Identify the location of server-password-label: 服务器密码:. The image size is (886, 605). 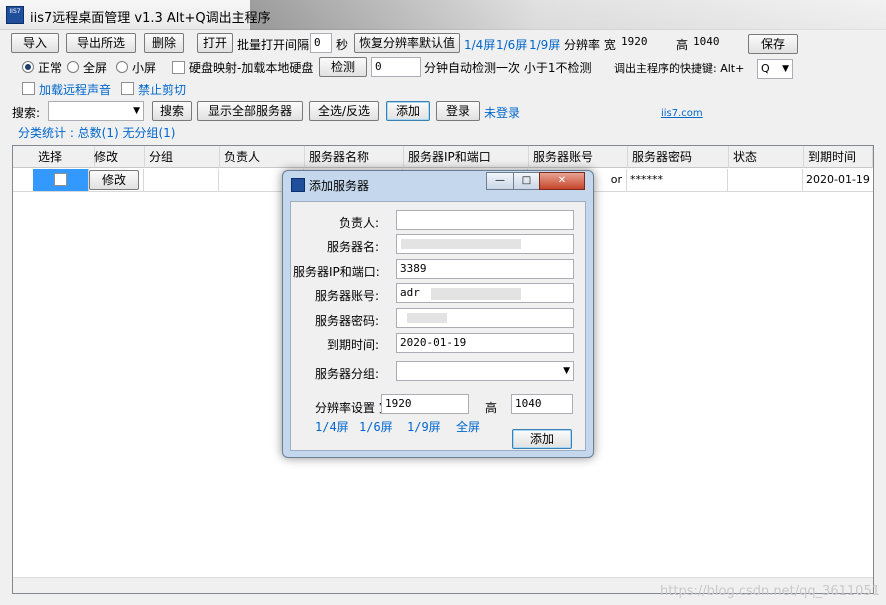
(347, 321).